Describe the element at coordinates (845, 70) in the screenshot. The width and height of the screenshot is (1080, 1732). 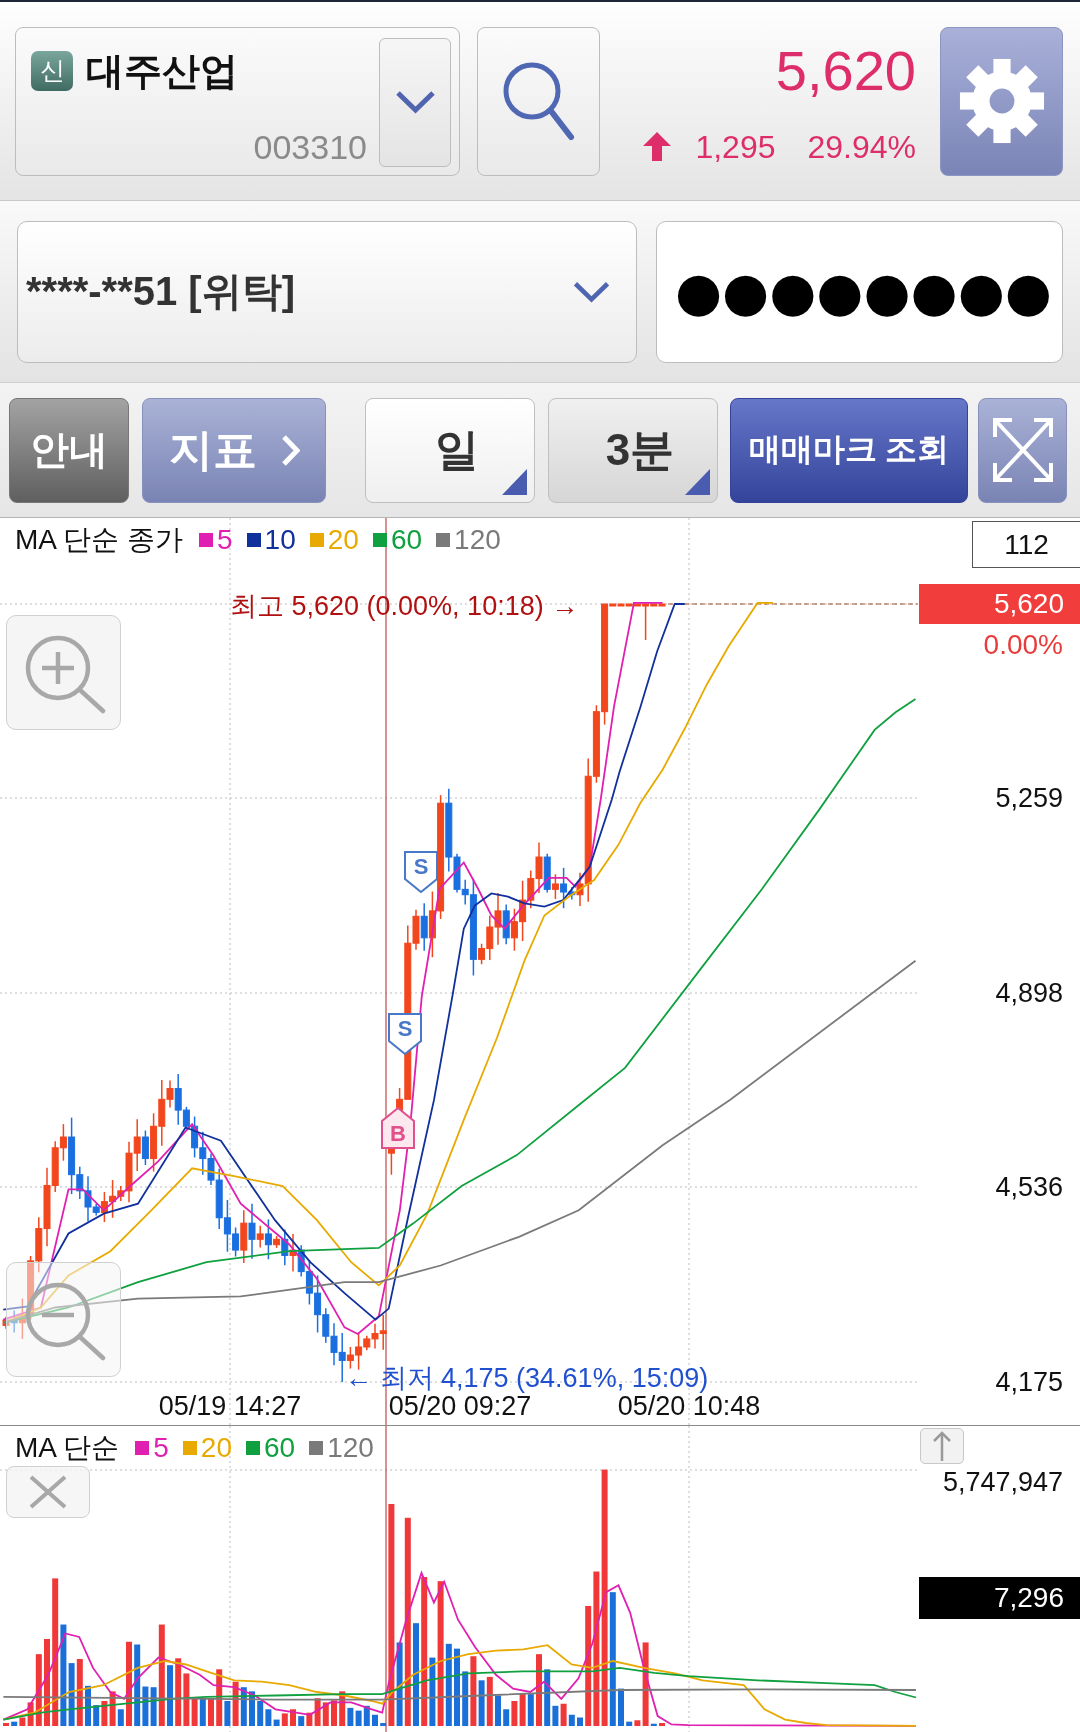
I see `current-price: 5,620` at that location.